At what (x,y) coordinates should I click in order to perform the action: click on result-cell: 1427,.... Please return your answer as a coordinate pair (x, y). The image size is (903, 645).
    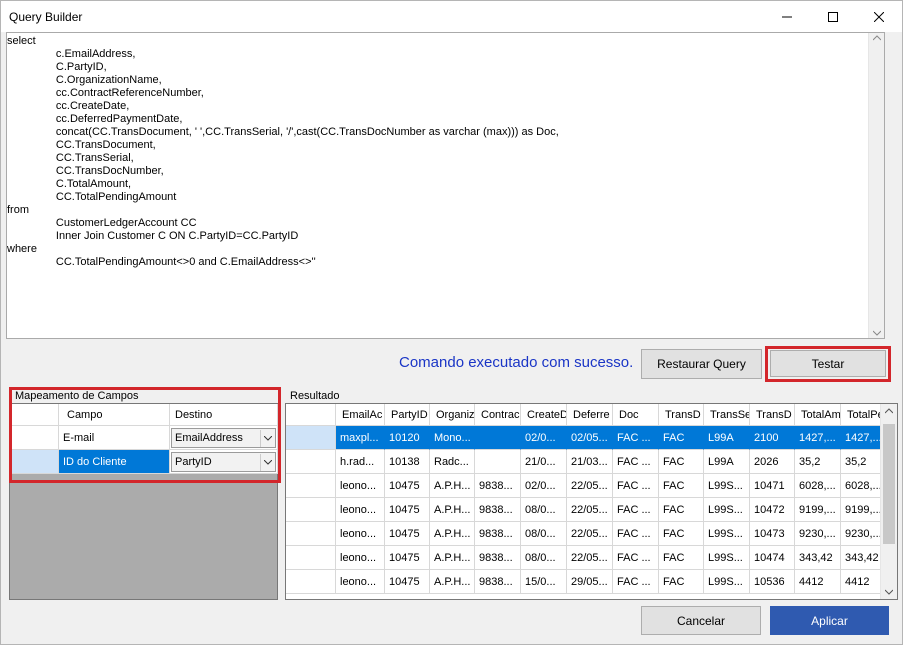
    Looking at the image, I should click on (818, 438).